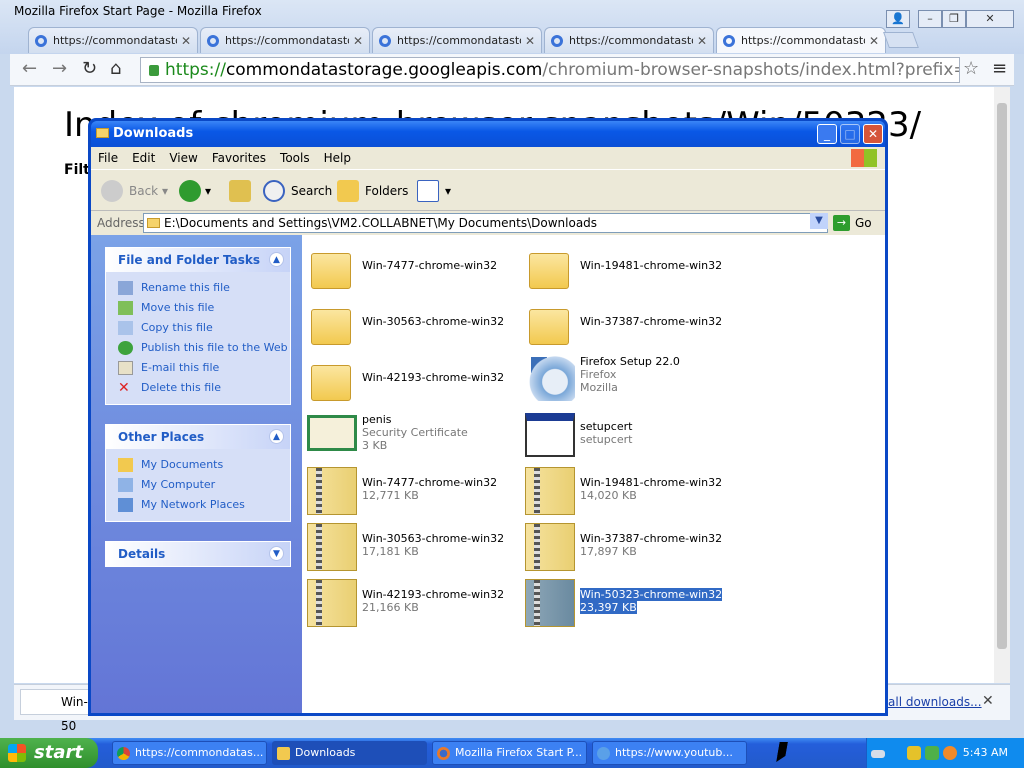 The width and height of the screenshot is (1024, 768). I want to click on close-icon: ✕, so click(988, 701).